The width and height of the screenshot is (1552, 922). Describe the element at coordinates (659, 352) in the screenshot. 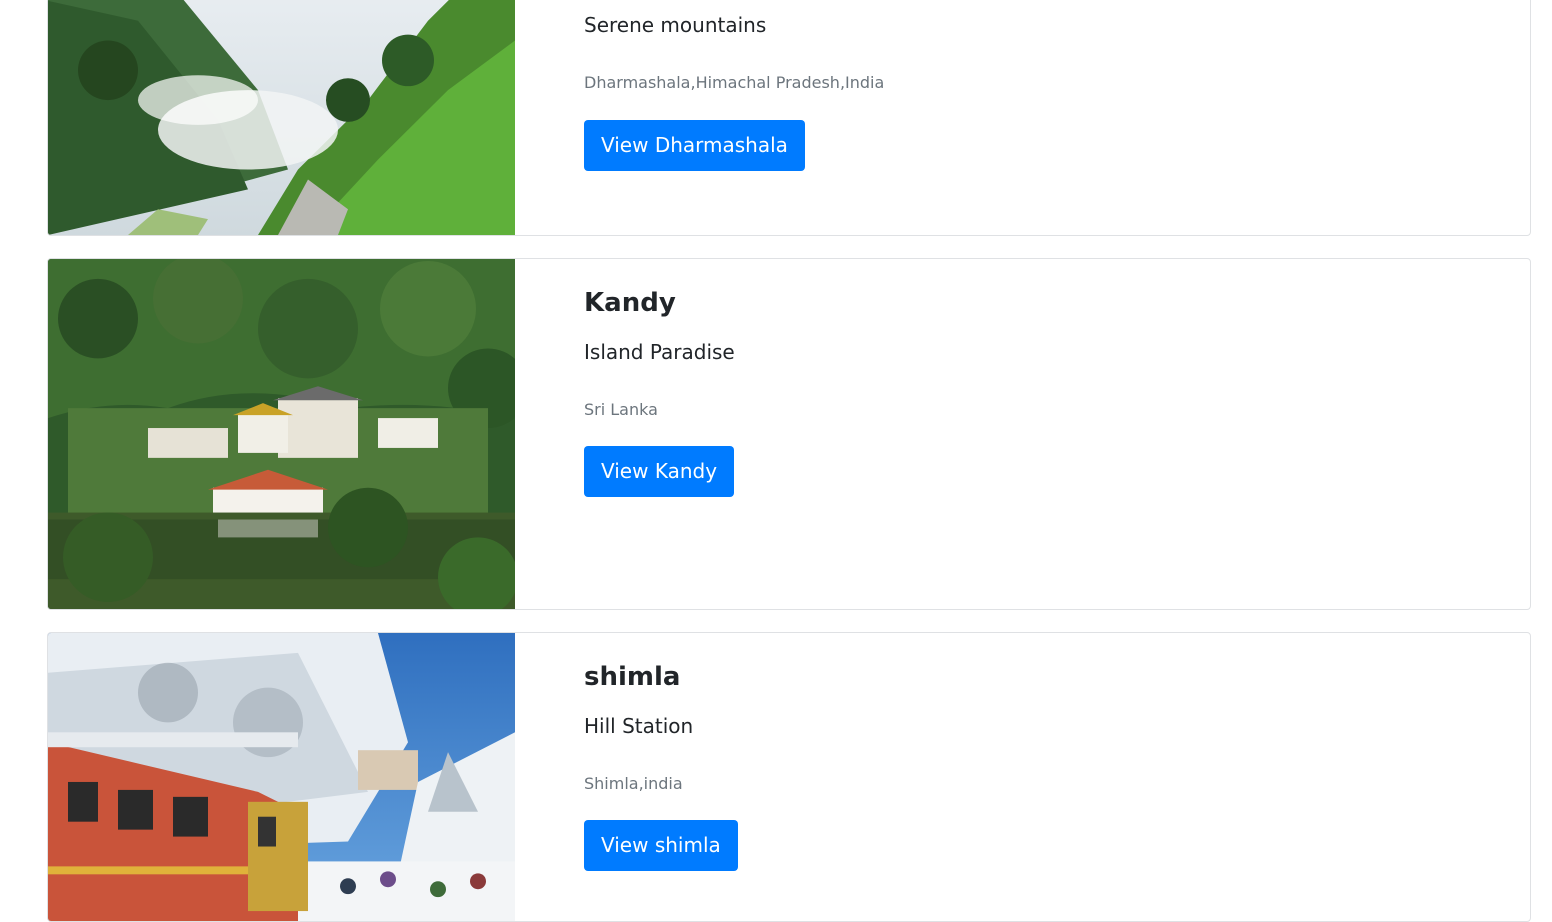

I see `card-subtitle: Island Paradise` at that location.